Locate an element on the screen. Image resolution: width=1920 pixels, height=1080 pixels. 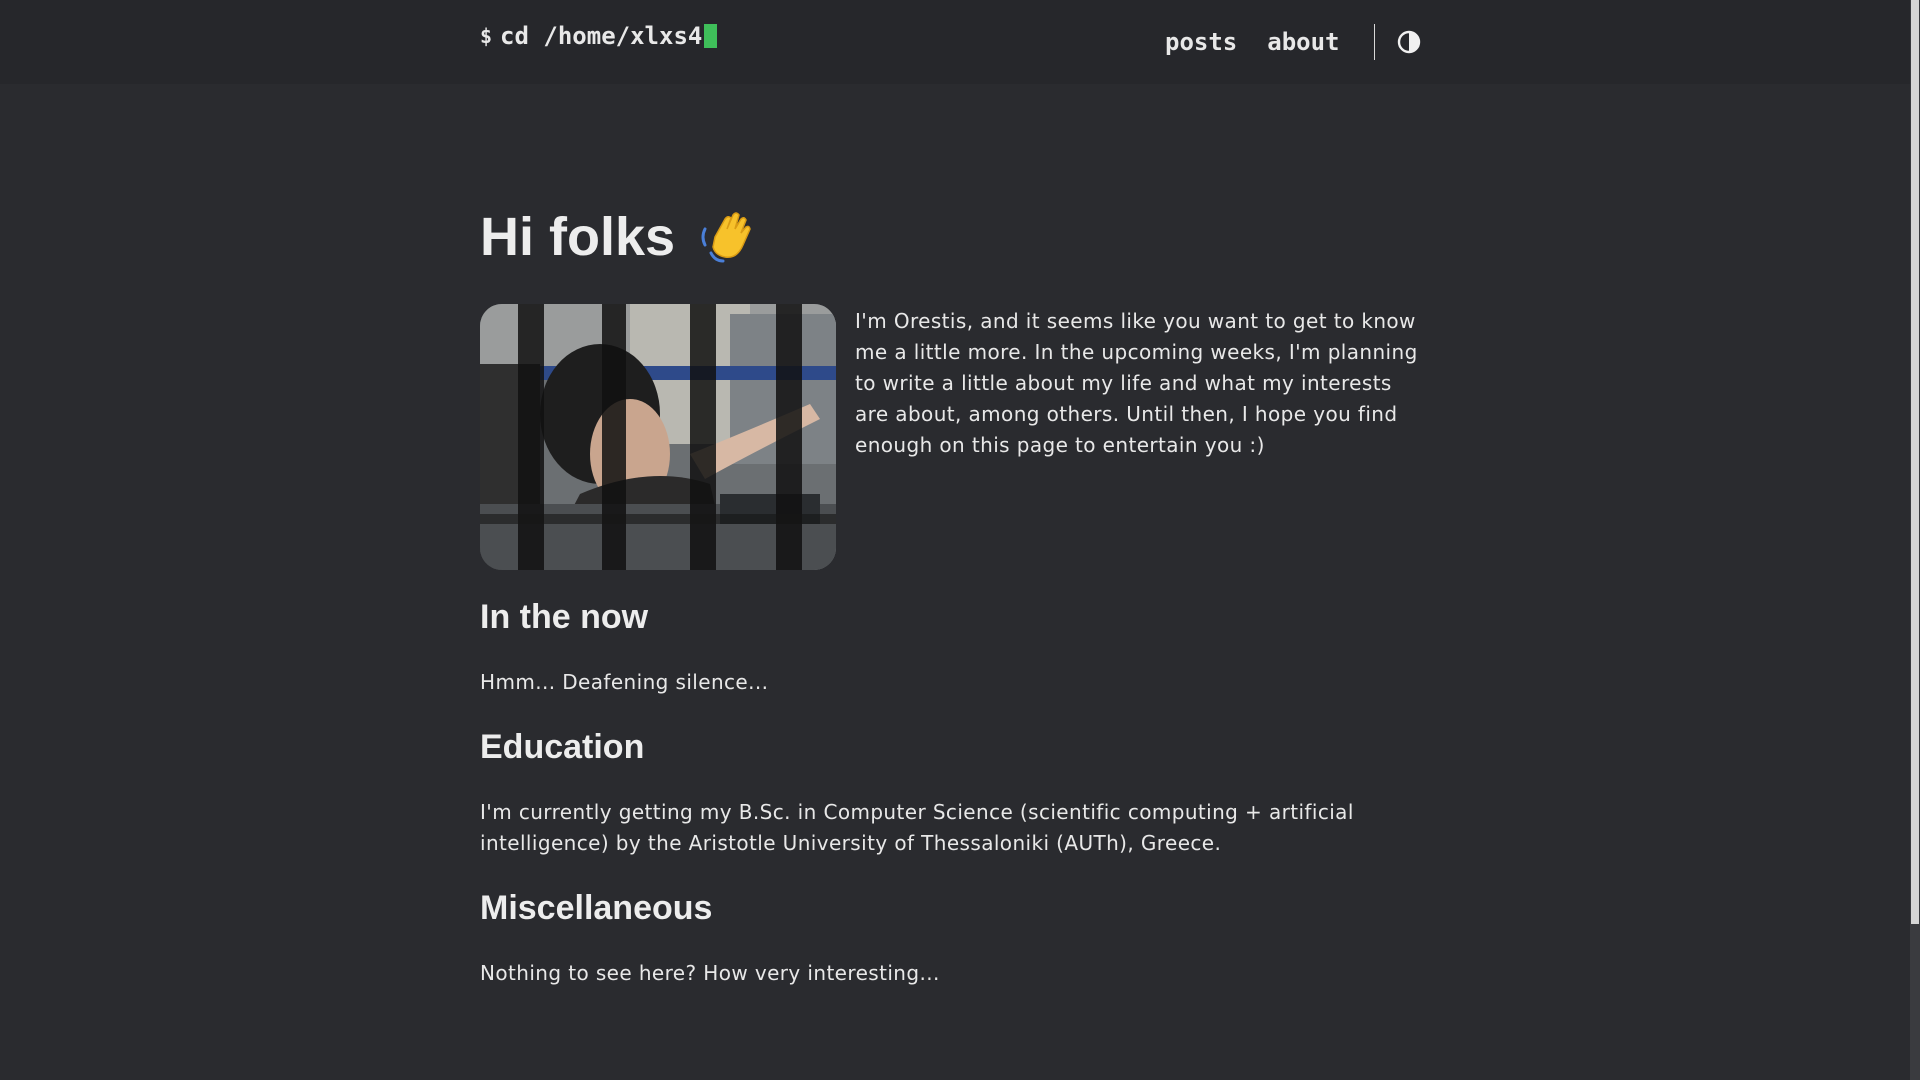
section-heading: Education is located at coordinates (562, 747).